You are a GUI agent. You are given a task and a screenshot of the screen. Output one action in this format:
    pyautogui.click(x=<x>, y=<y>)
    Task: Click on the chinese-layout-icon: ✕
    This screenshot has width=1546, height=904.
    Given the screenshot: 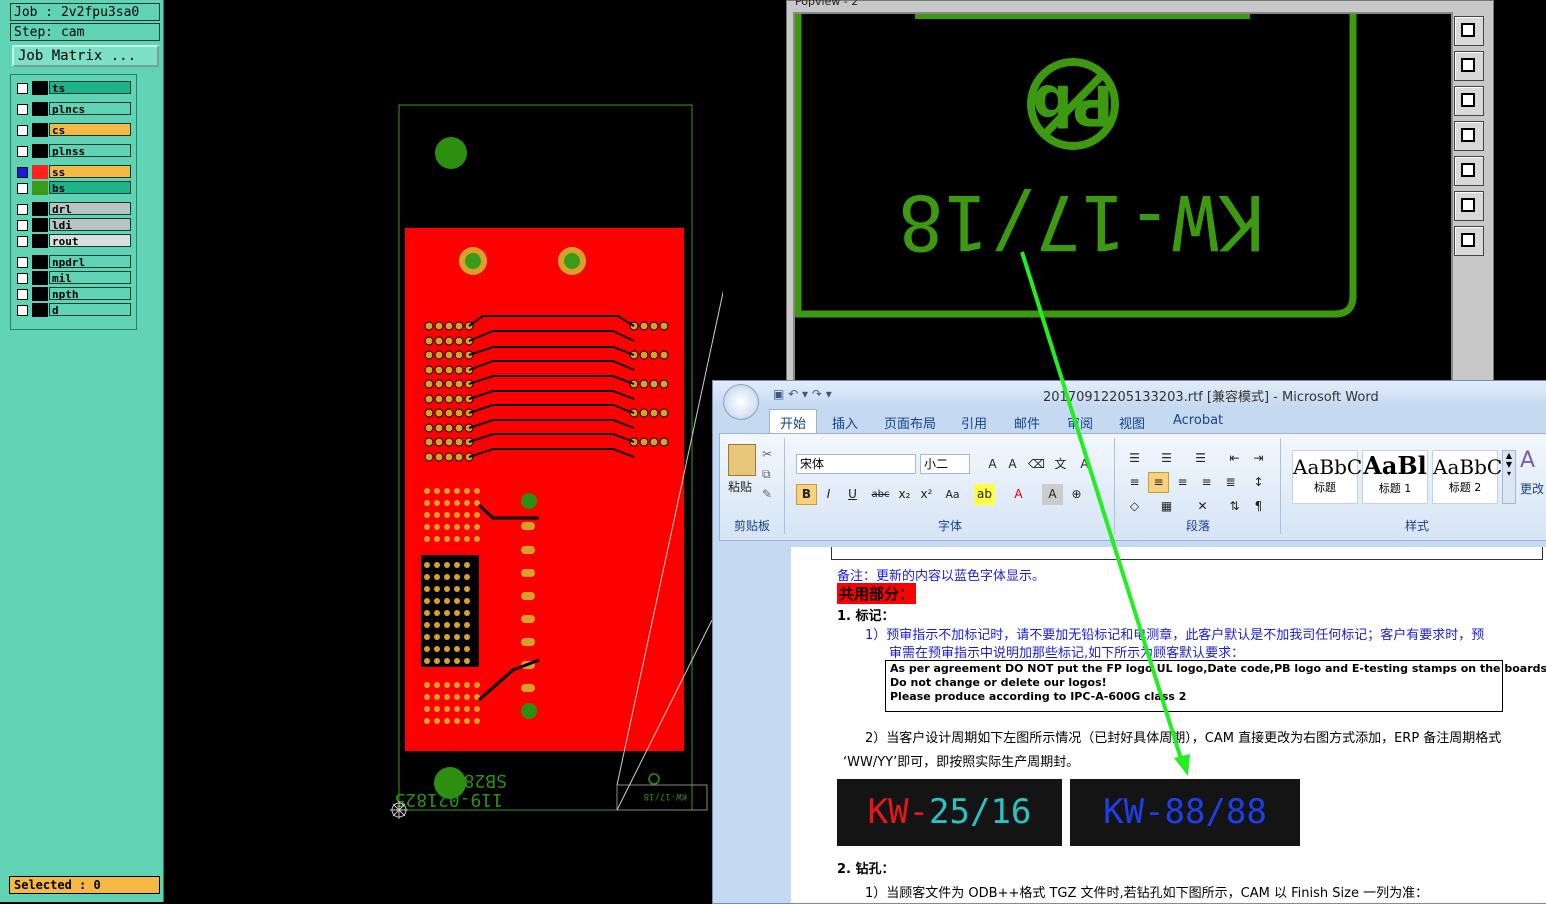 What is the action you would take?
    pyautogui.click(x=1202, y=506)
    